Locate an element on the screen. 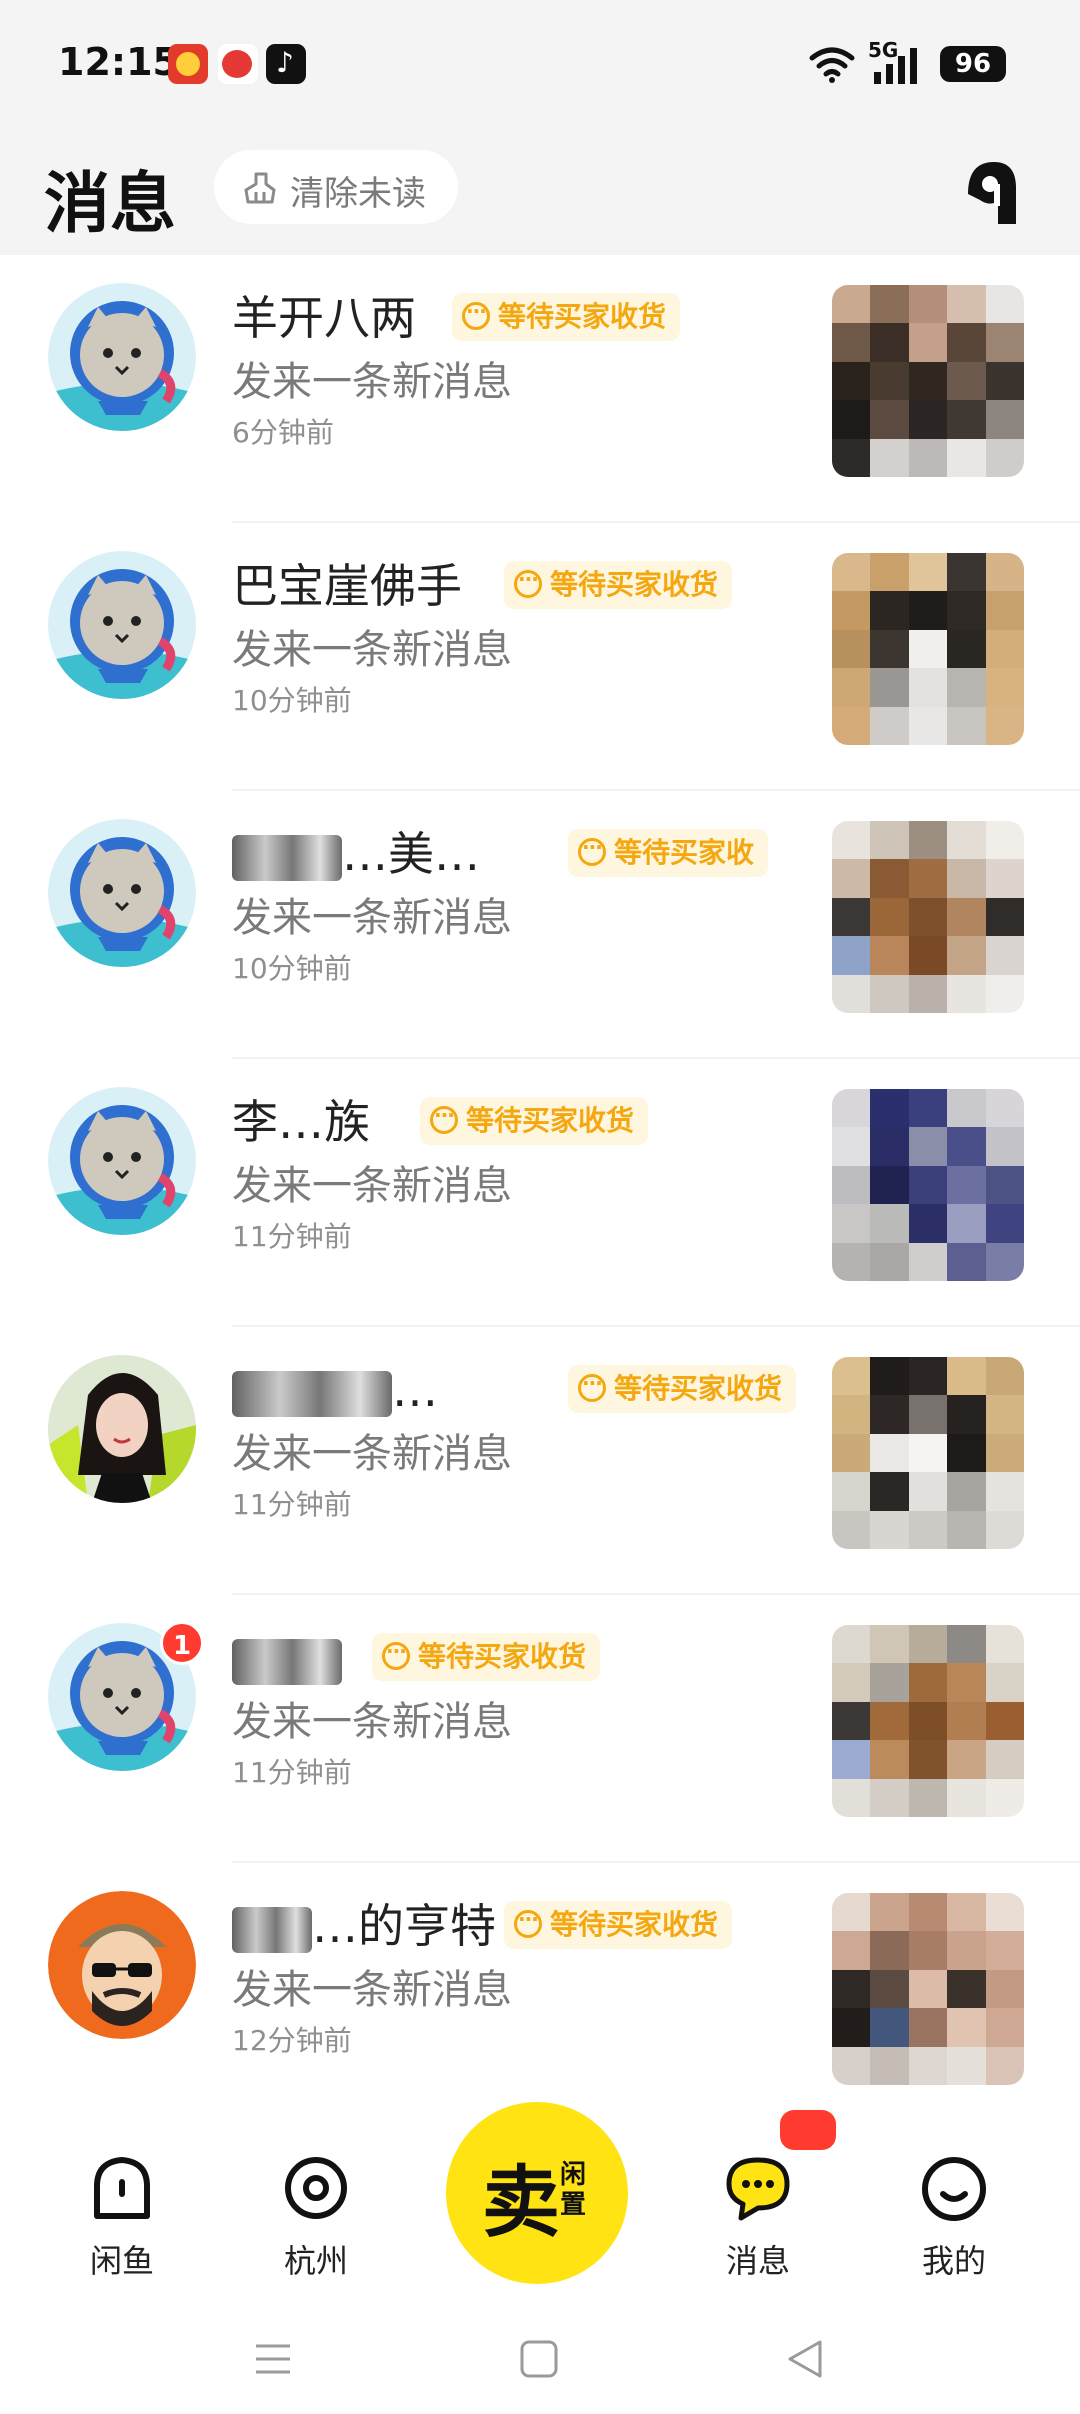 The image size is (1080, 2414). page-header: 消息 清除未读 is located at coordinates (540, 192).